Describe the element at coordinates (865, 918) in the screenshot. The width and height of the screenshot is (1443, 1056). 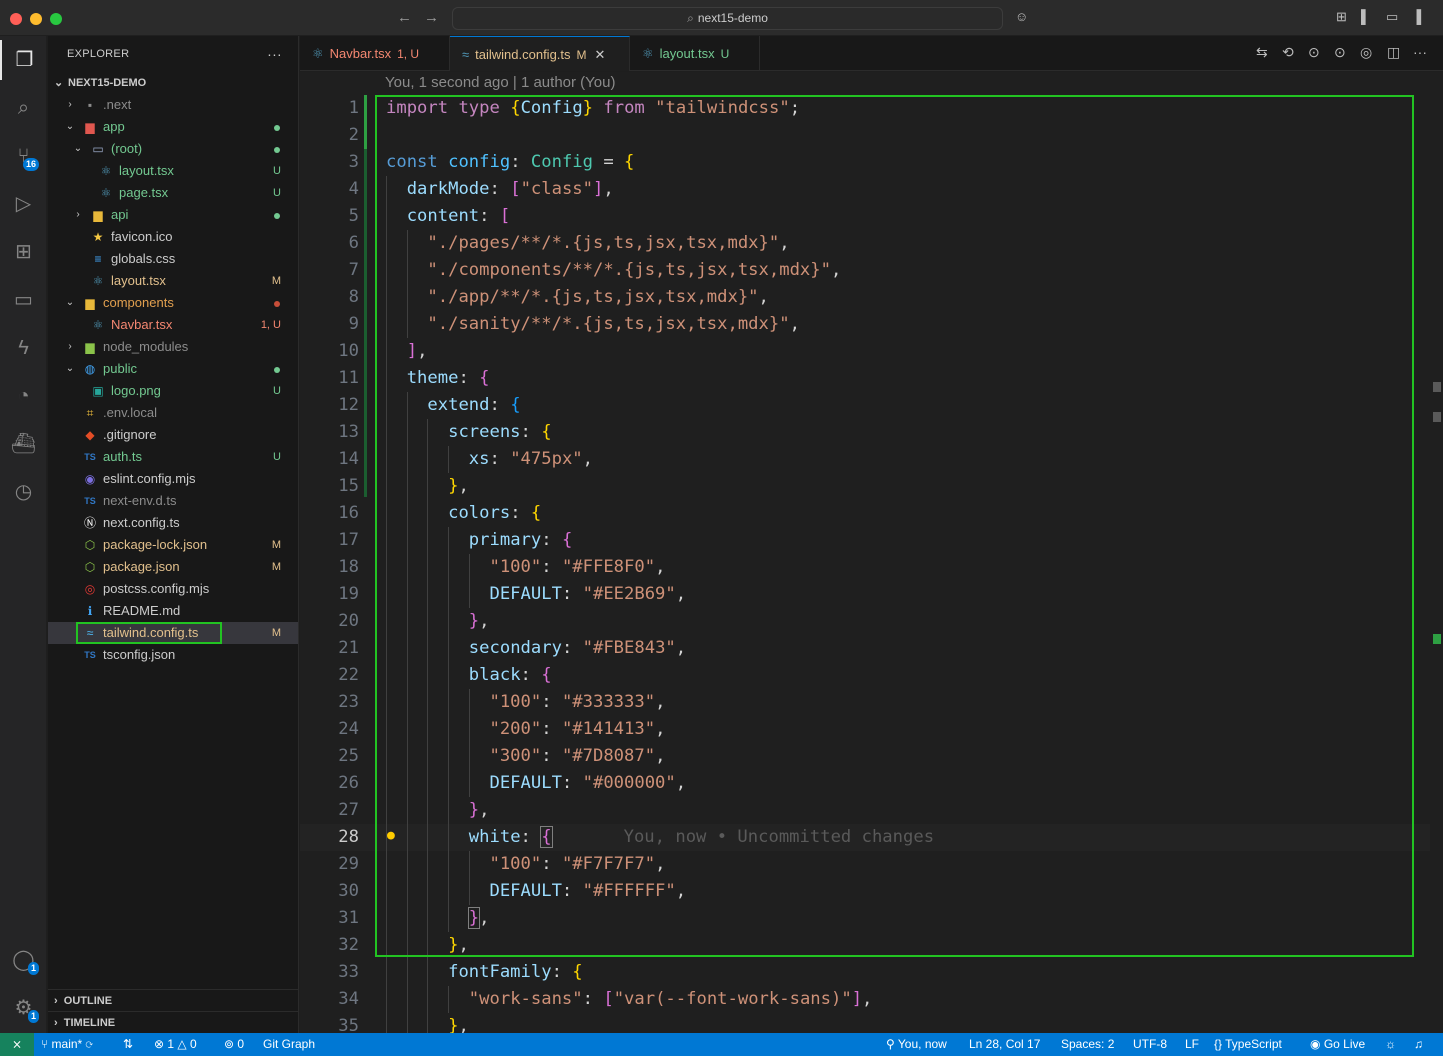
I see `code-line: 31 },` at that location.